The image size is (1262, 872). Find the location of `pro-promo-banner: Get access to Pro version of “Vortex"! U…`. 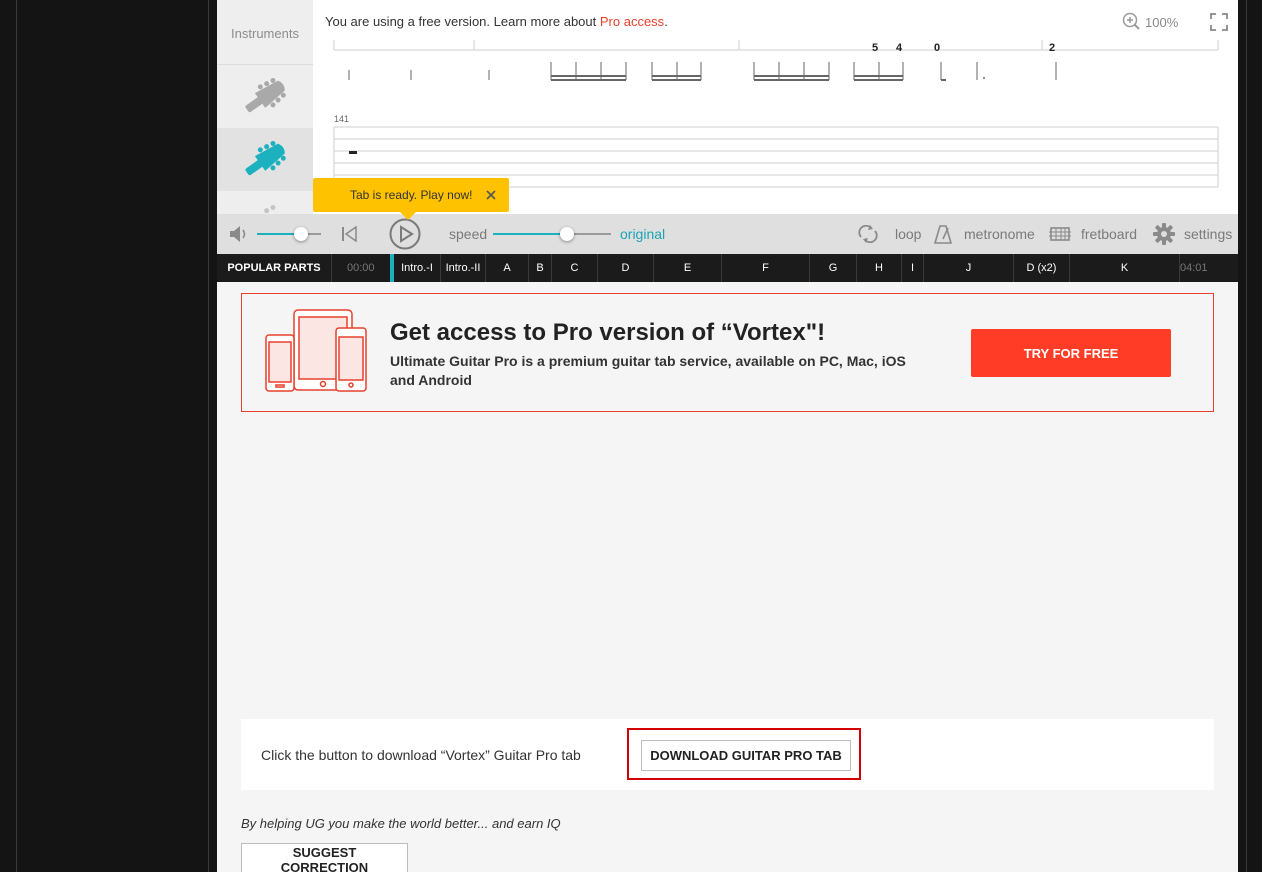

pro-promo-banner: Get access to Pro version of “Vortex"! U… is located at coordinates (727, 352).